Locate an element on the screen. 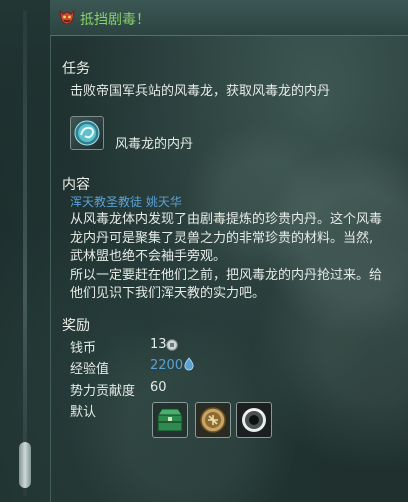 This screenshot has height=502, width=408. swirl-orb-icon is located at coordinates (87, 133).